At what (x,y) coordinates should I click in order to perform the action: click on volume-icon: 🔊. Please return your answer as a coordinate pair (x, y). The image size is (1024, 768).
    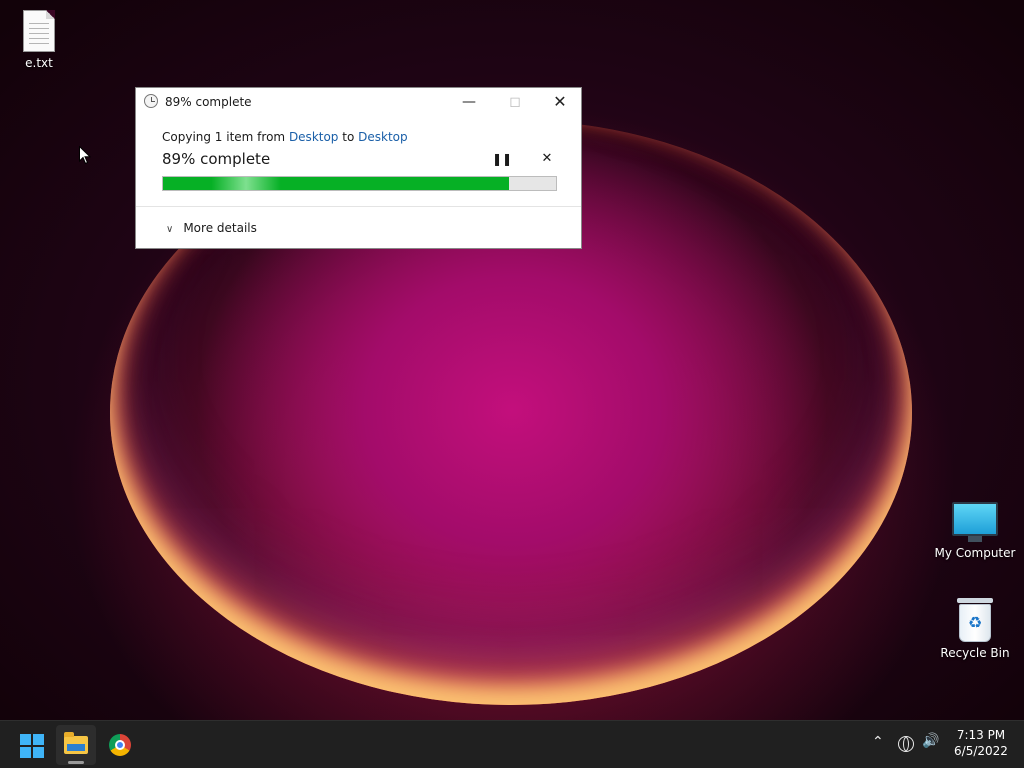
    Looking at the image, I should click on (930, 741).